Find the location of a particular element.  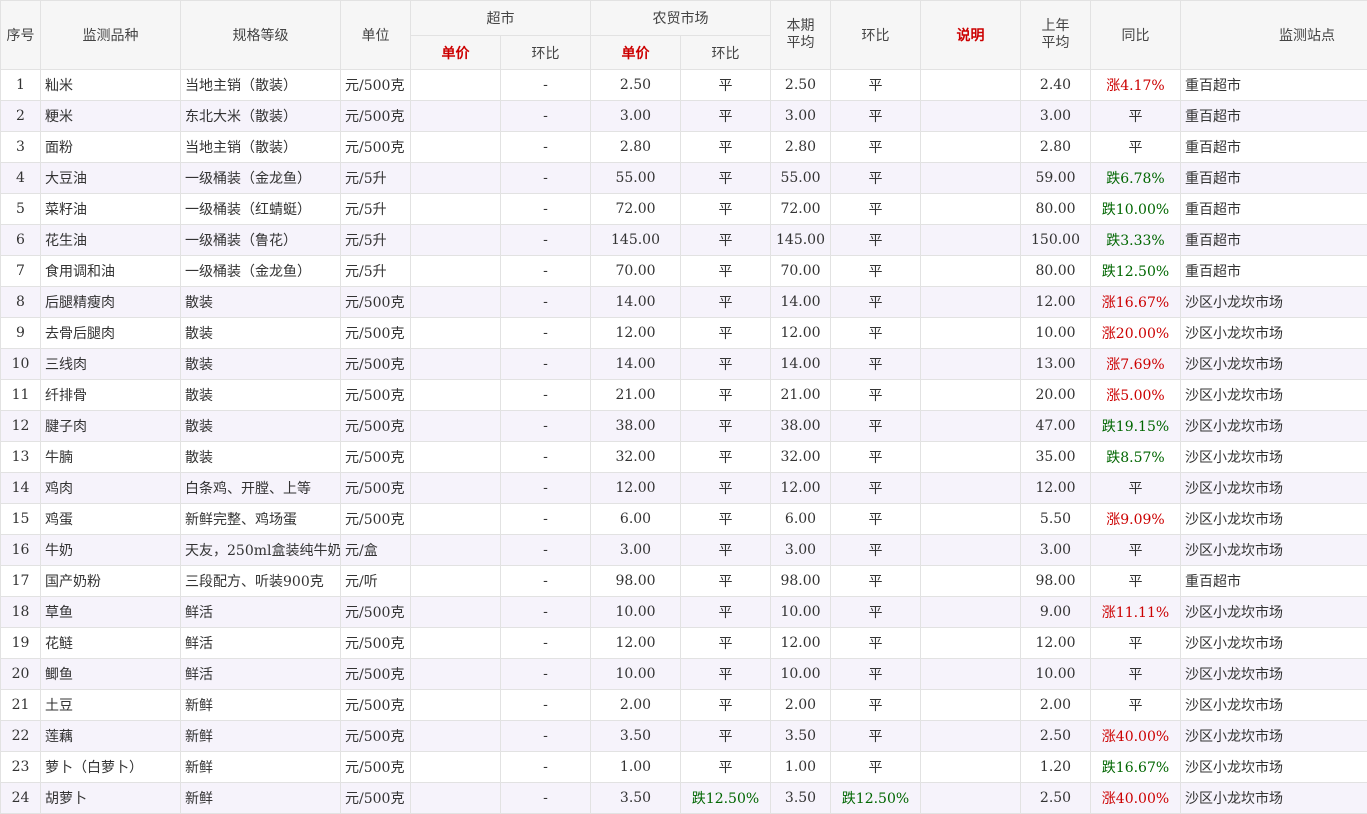

cell-market-price: 32.00 is located at coordinates (636, 457).